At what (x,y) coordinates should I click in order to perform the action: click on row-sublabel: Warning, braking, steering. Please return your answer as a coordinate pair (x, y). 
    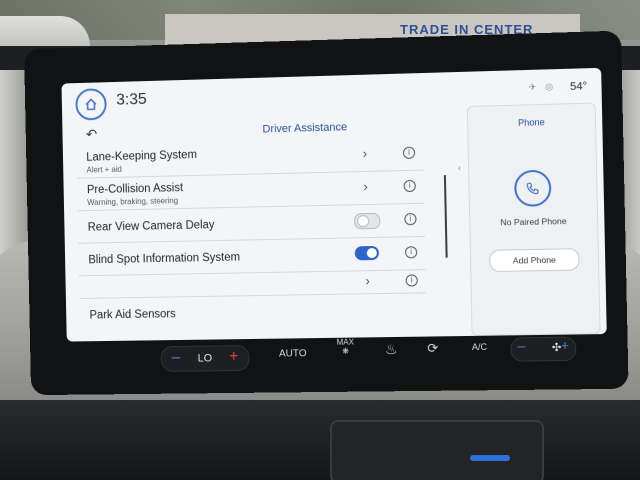
    Looking at the image, I should click on (133, 202).